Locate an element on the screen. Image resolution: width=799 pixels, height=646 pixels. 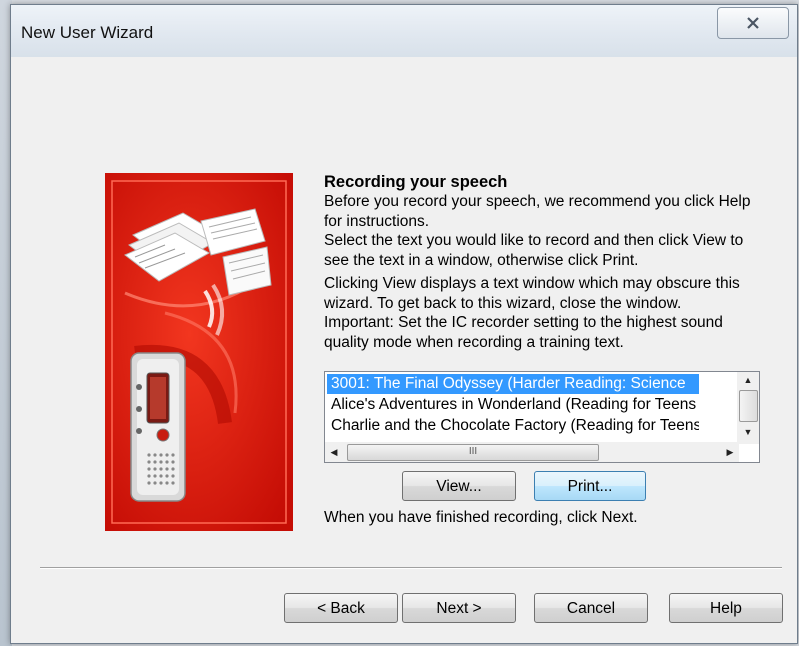
scroll-up-icon: ▲ is located at coordinates (748, 380).